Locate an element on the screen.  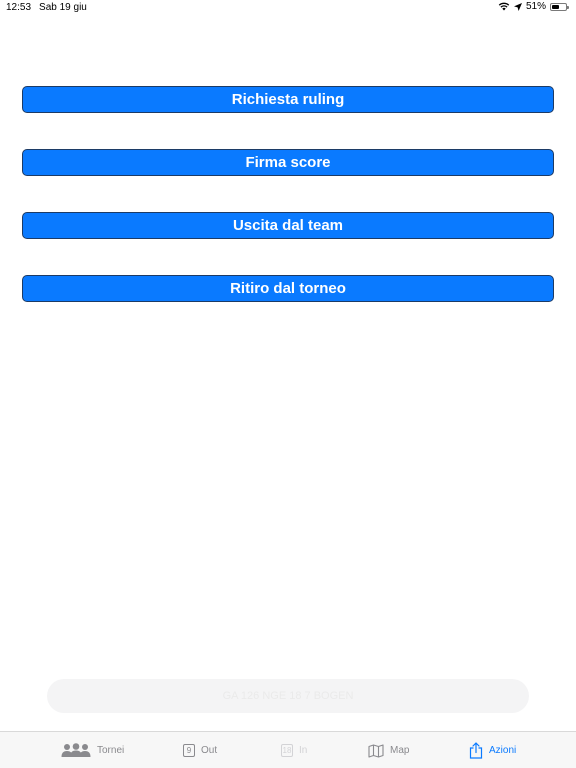
tab-tornei-label: Tornei is located at coordinates (111, 750).